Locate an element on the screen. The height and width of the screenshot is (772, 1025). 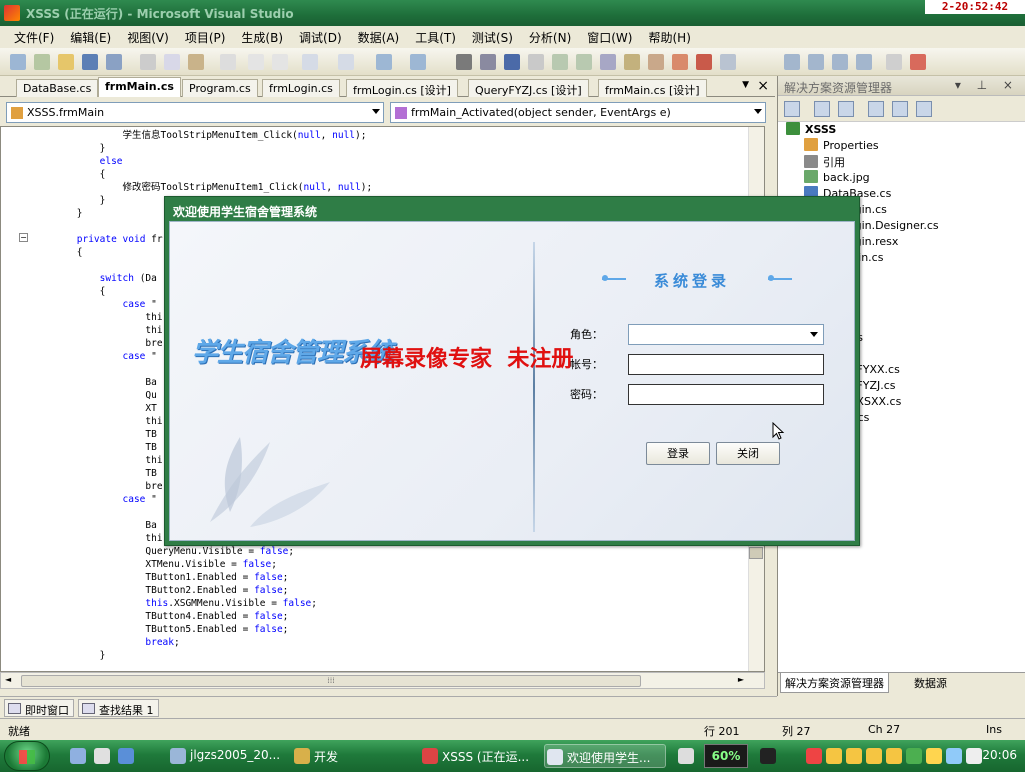
open-file-icon is located at coordinates (66, 62).